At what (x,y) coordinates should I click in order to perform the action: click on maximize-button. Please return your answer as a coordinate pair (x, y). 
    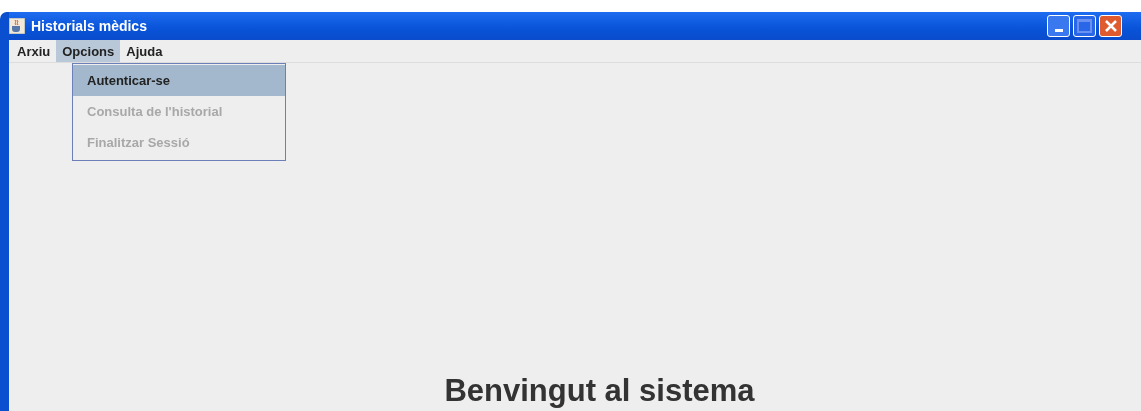
    Looking at the image, I should click on (1084, 26).